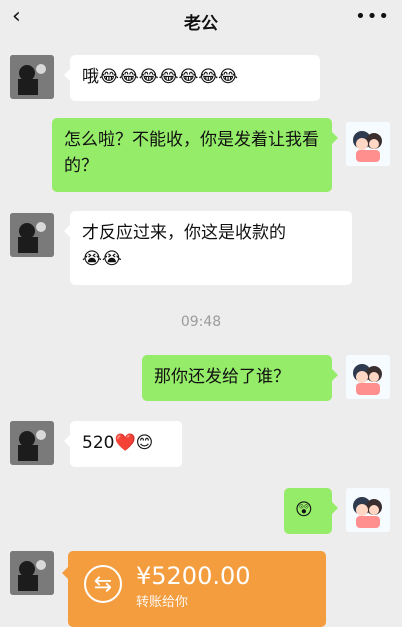 The image size is (402, 627). What do you see at coordinates (201, 24) in the screenshot?
I see `chat-title: 老公` at bounding box center [201, 24].